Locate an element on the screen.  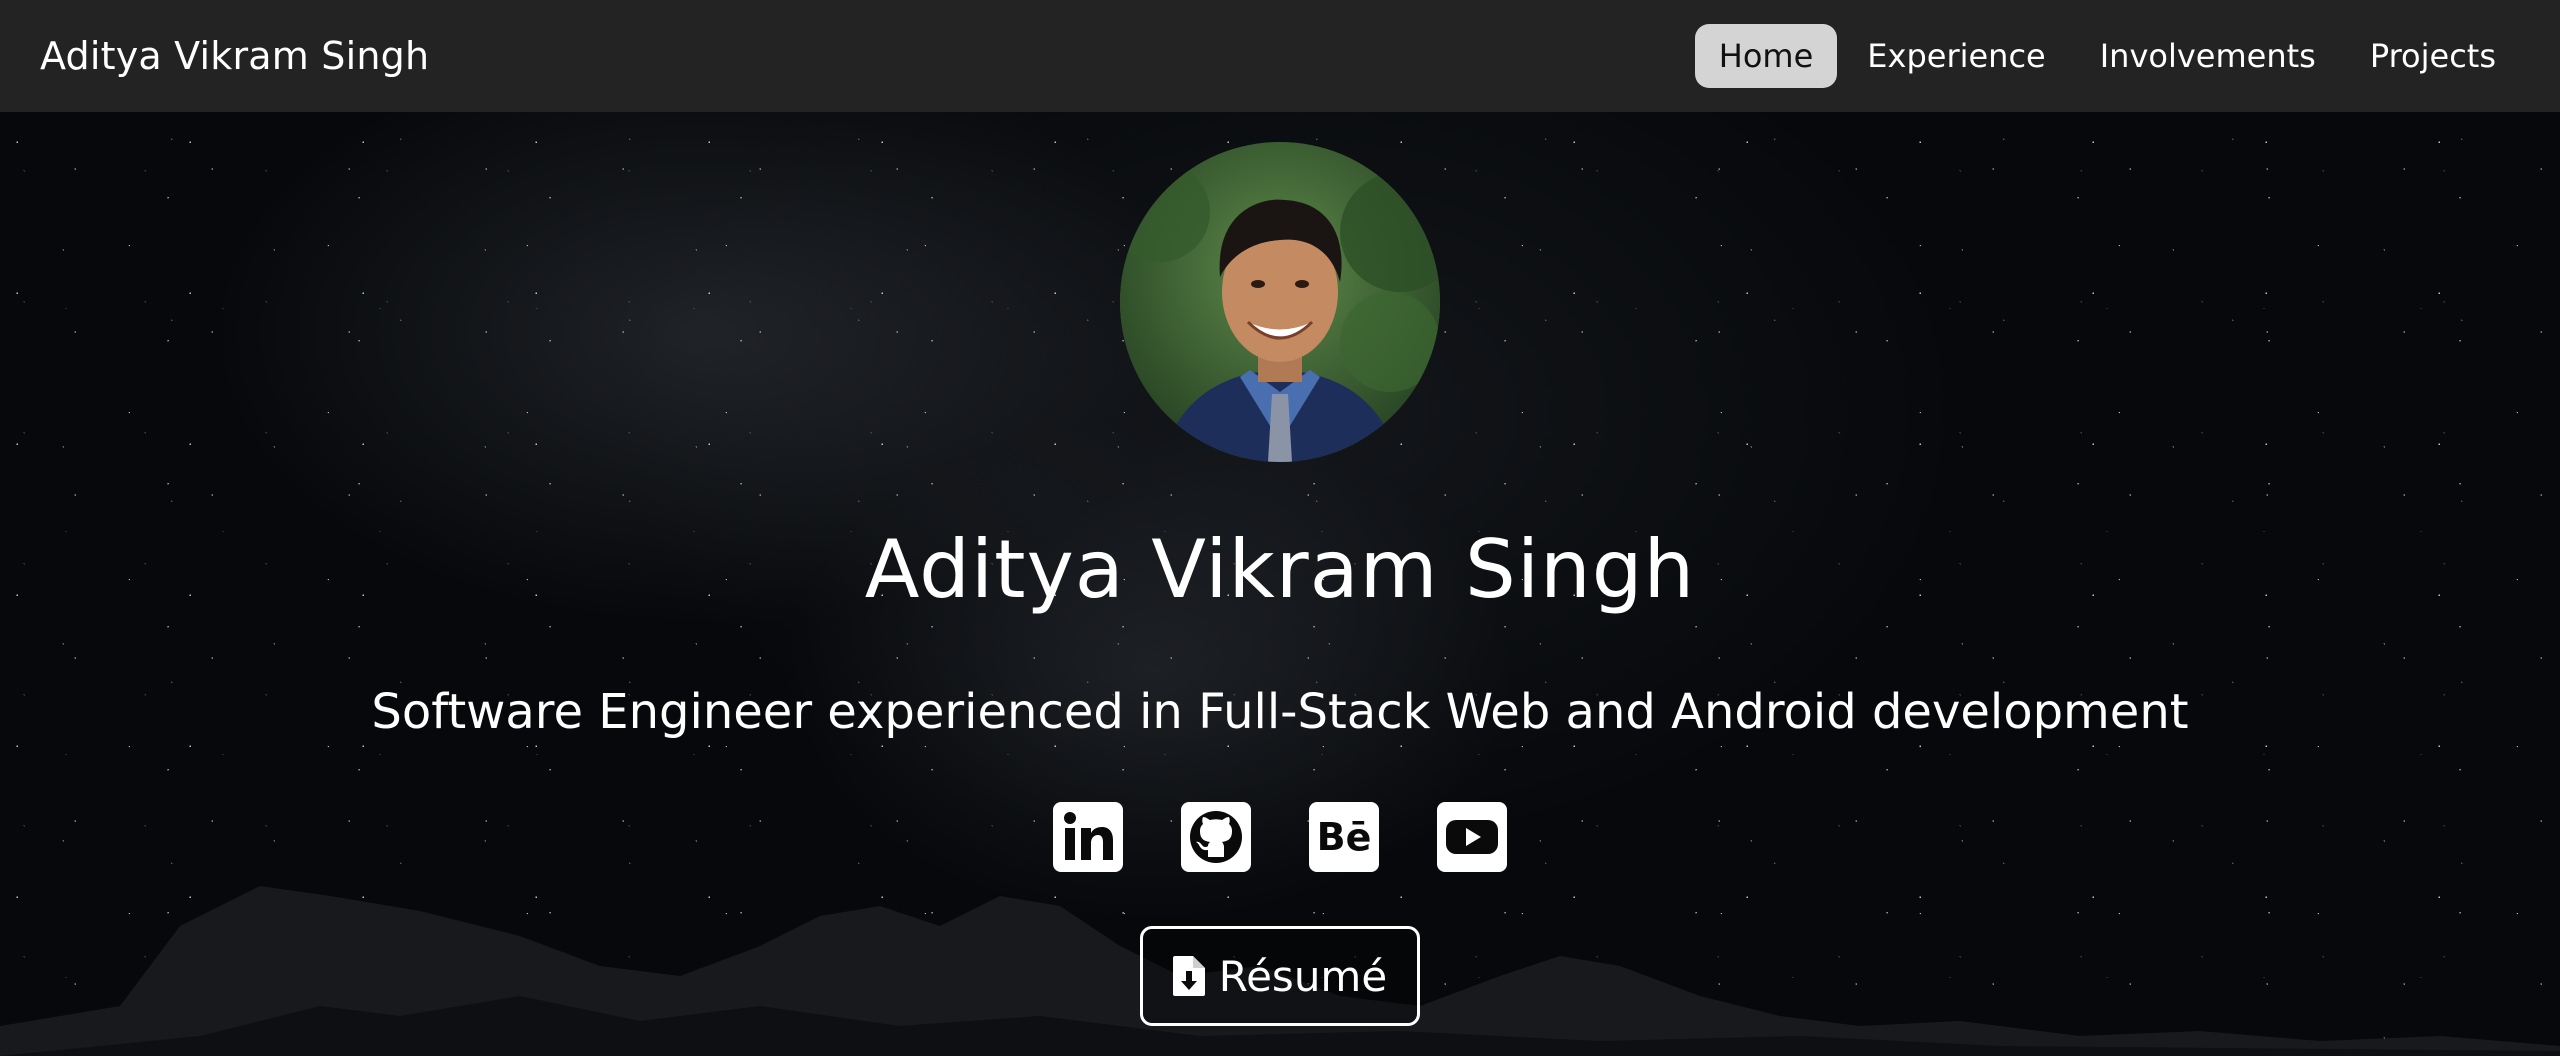
behance-icon: Bē is located at coordinates (1344, 837).